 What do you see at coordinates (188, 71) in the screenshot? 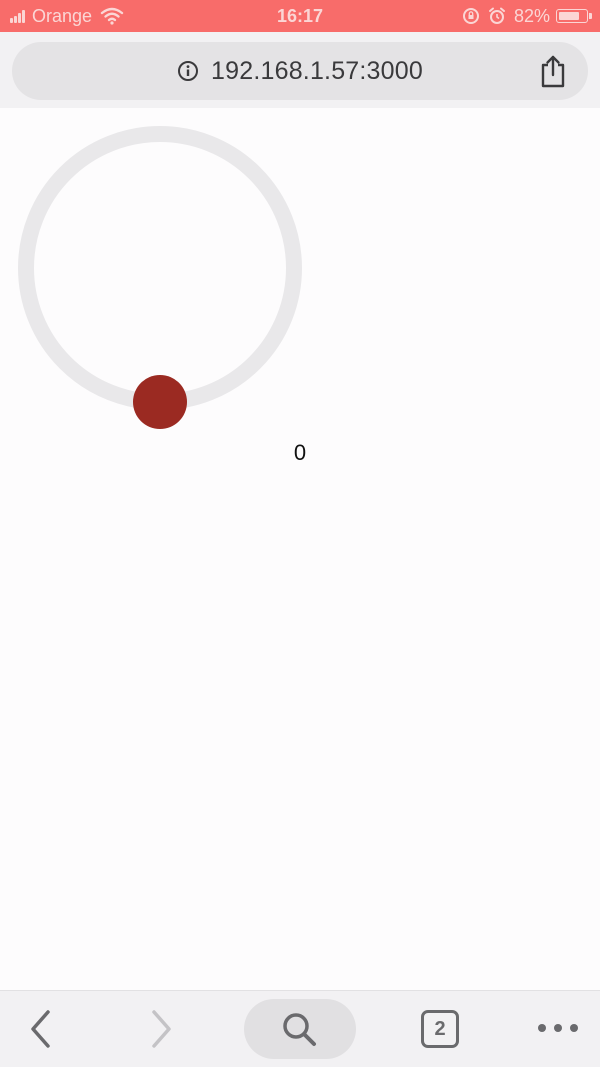
I see `info-icon` at bounding box center [188, 71].